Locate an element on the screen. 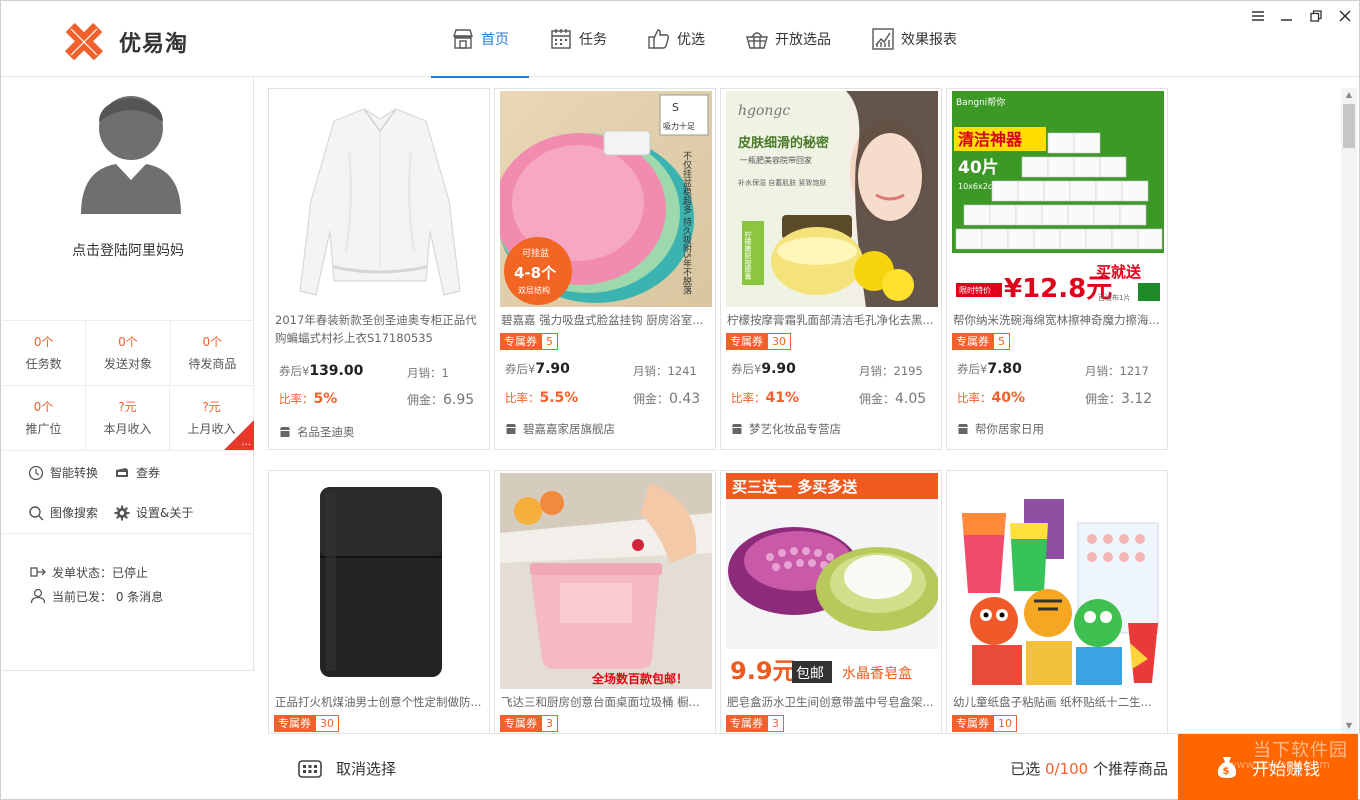 The height and width of the screenshot is (800, 1360). settings-about-button: 设置&关于 is located at coordinates (153, 512).